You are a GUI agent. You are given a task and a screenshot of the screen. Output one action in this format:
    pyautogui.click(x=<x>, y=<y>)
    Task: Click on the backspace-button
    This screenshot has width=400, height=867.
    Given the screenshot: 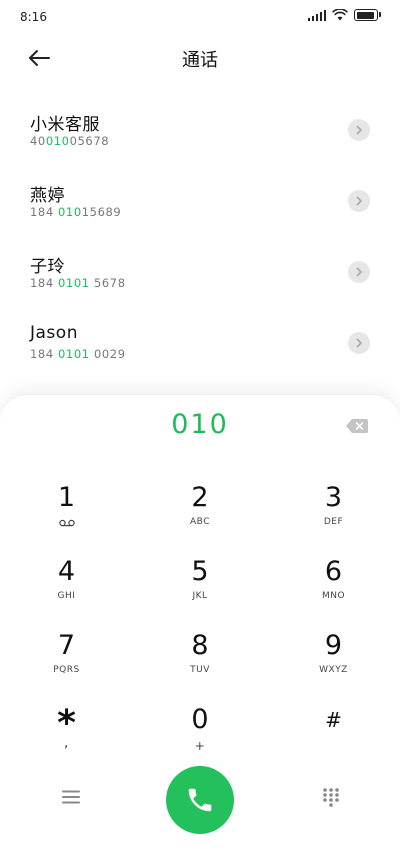 What is the action you would take?
    pyautogui.click(x=357, y=426)
    